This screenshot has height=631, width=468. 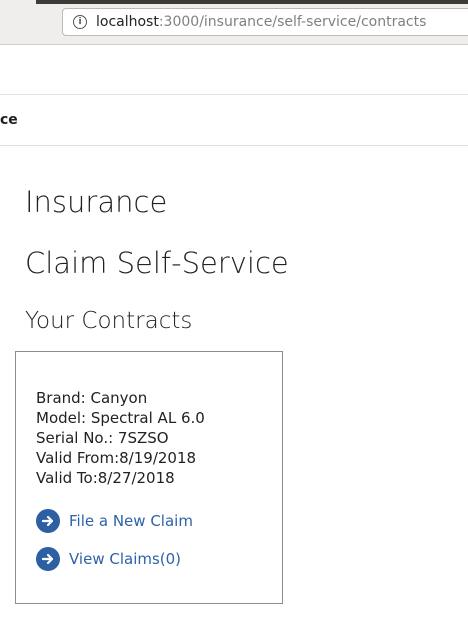 I want to click on contract-serial: Serial No.: 7SZSO, so click(x=102, y=438).